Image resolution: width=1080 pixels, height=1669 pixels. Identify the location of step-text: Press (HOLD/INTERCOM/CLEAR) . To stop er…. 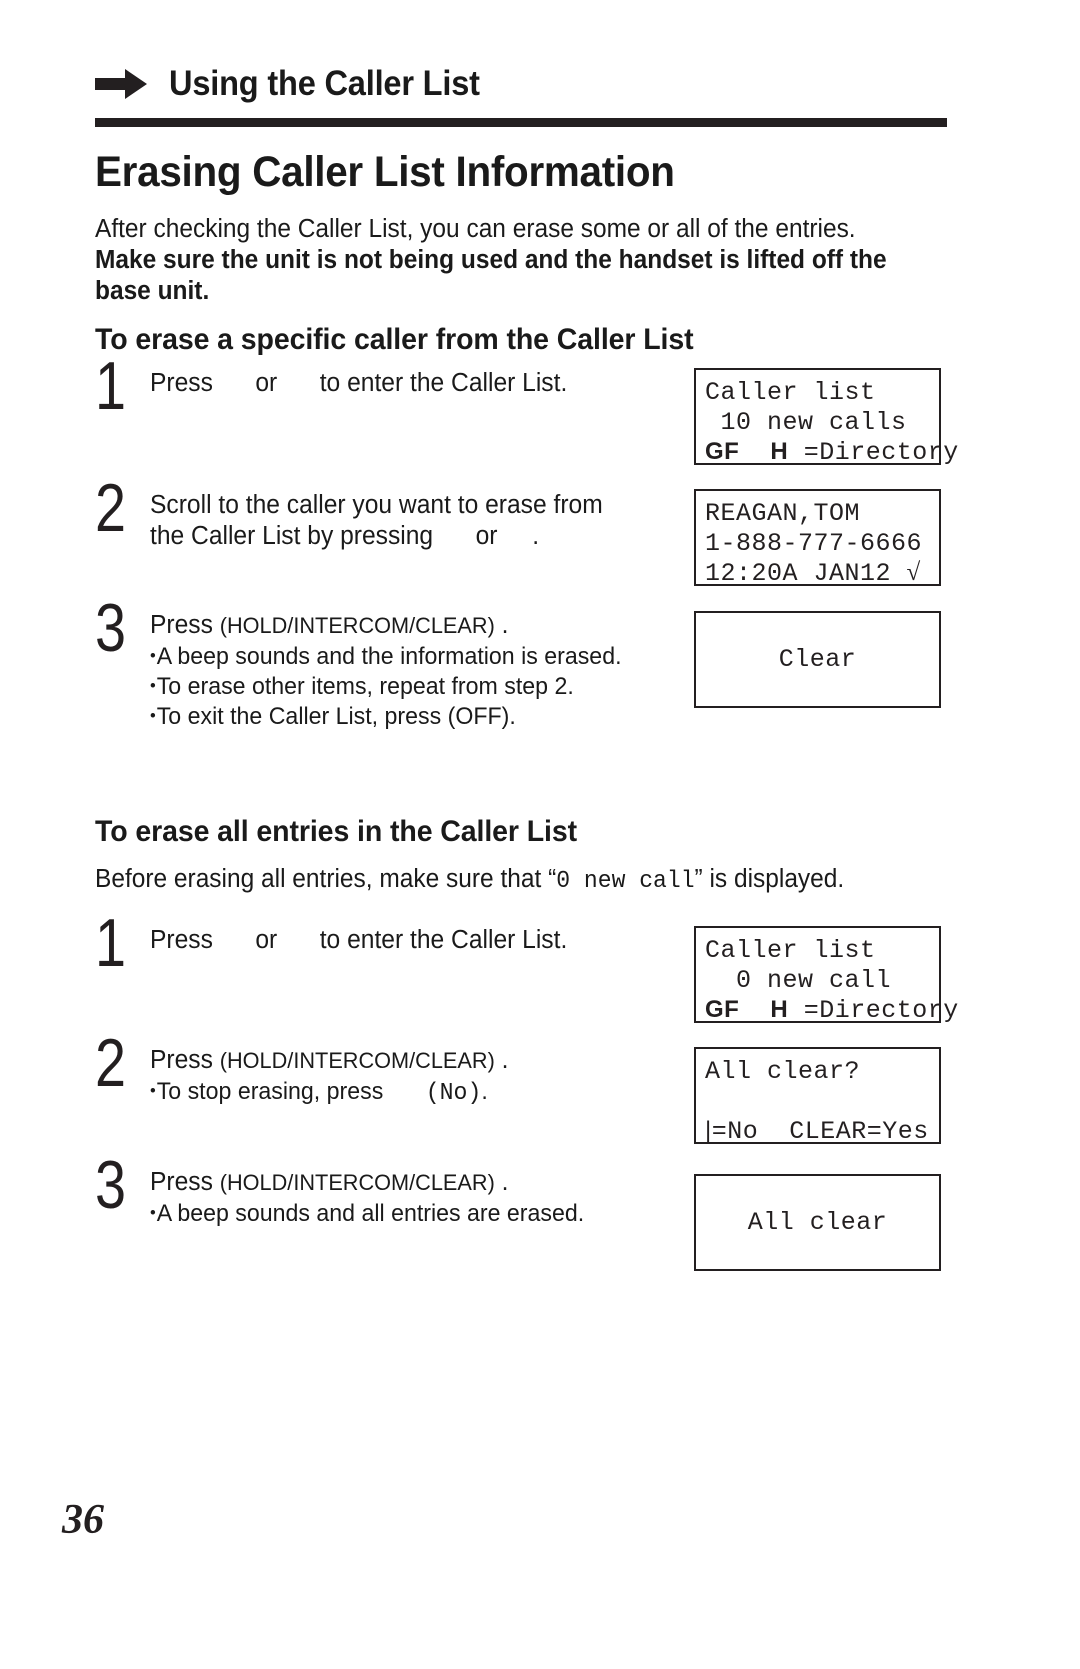
(413, 1076).